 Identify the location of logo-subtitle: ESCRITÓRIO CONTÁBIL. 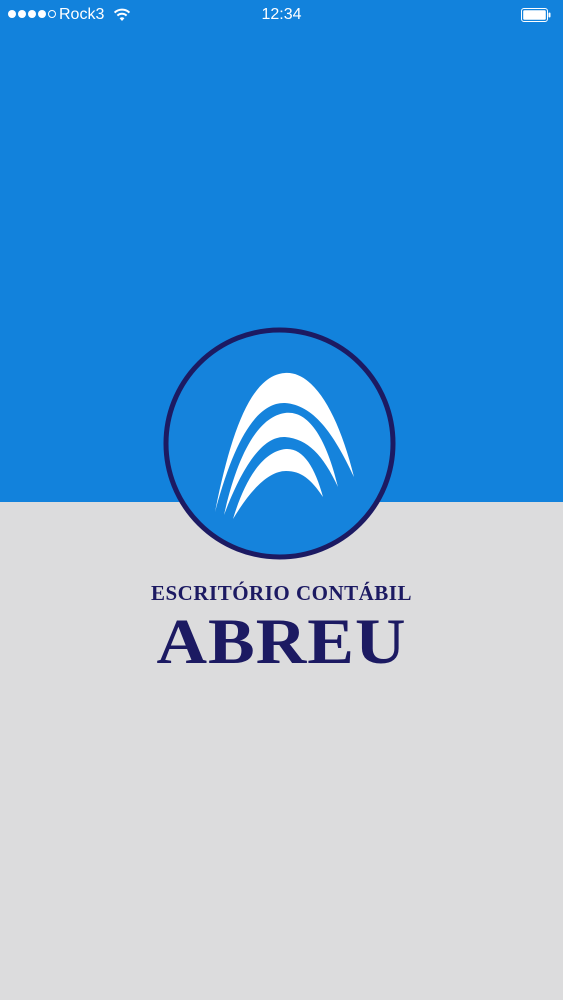
(281, 593).